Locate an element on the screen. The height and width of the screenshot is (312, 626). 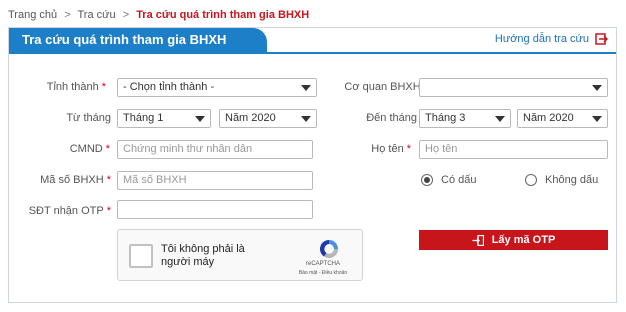
to-month-select: Tháng 3 is located at coordinates (465, 118).